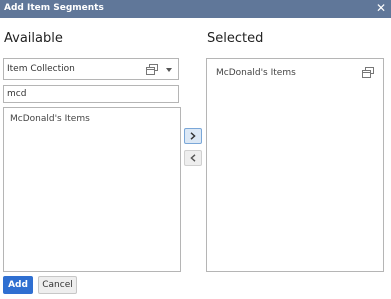  What do you see at coordinates (33, 38) in the screenshot?
I see `available-heading: Available` at bounding box center [33, 38].